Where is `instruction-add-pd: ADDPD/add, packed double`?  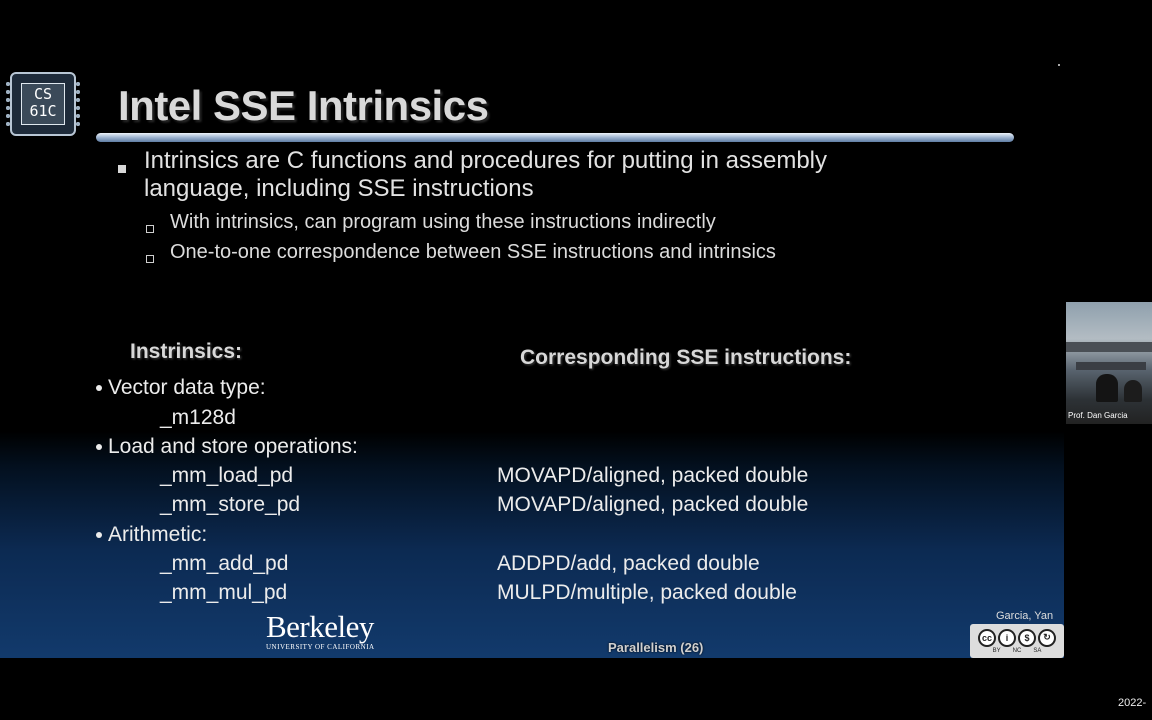
instruction-add-pd: ADDPD/add, packed double is located at coordinates (628, 563).